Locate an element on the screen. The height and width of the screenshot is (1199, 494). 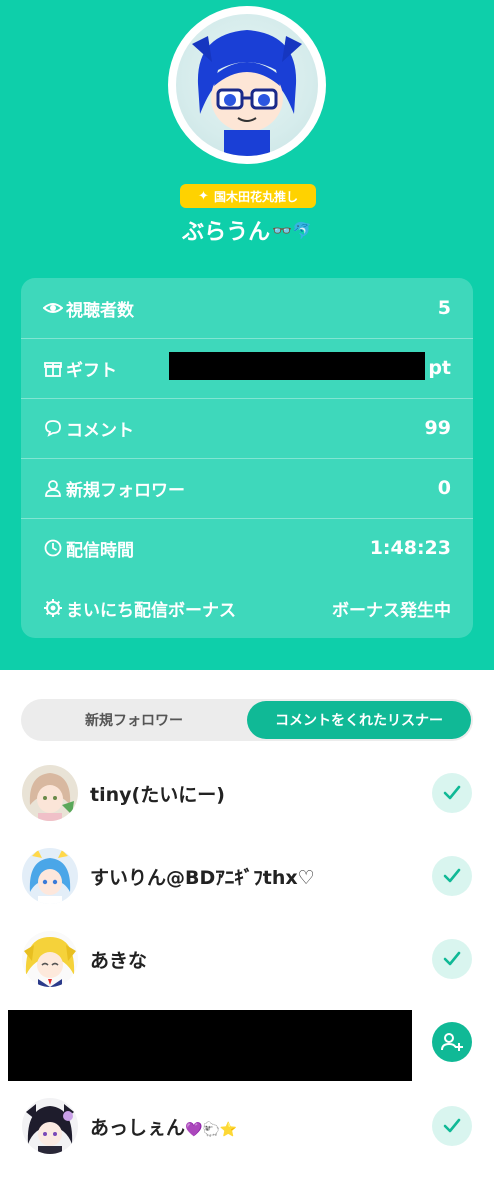
follow-button is located at coordinates (452, 1042).